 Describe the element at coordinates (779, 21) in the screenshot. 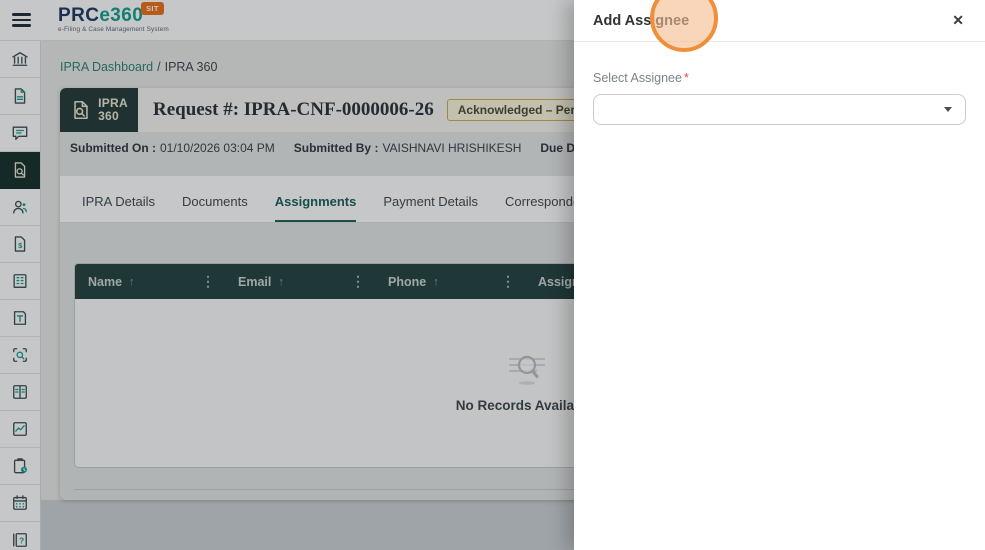

I see `drawer-header: Add Assignee ✕` at that location.